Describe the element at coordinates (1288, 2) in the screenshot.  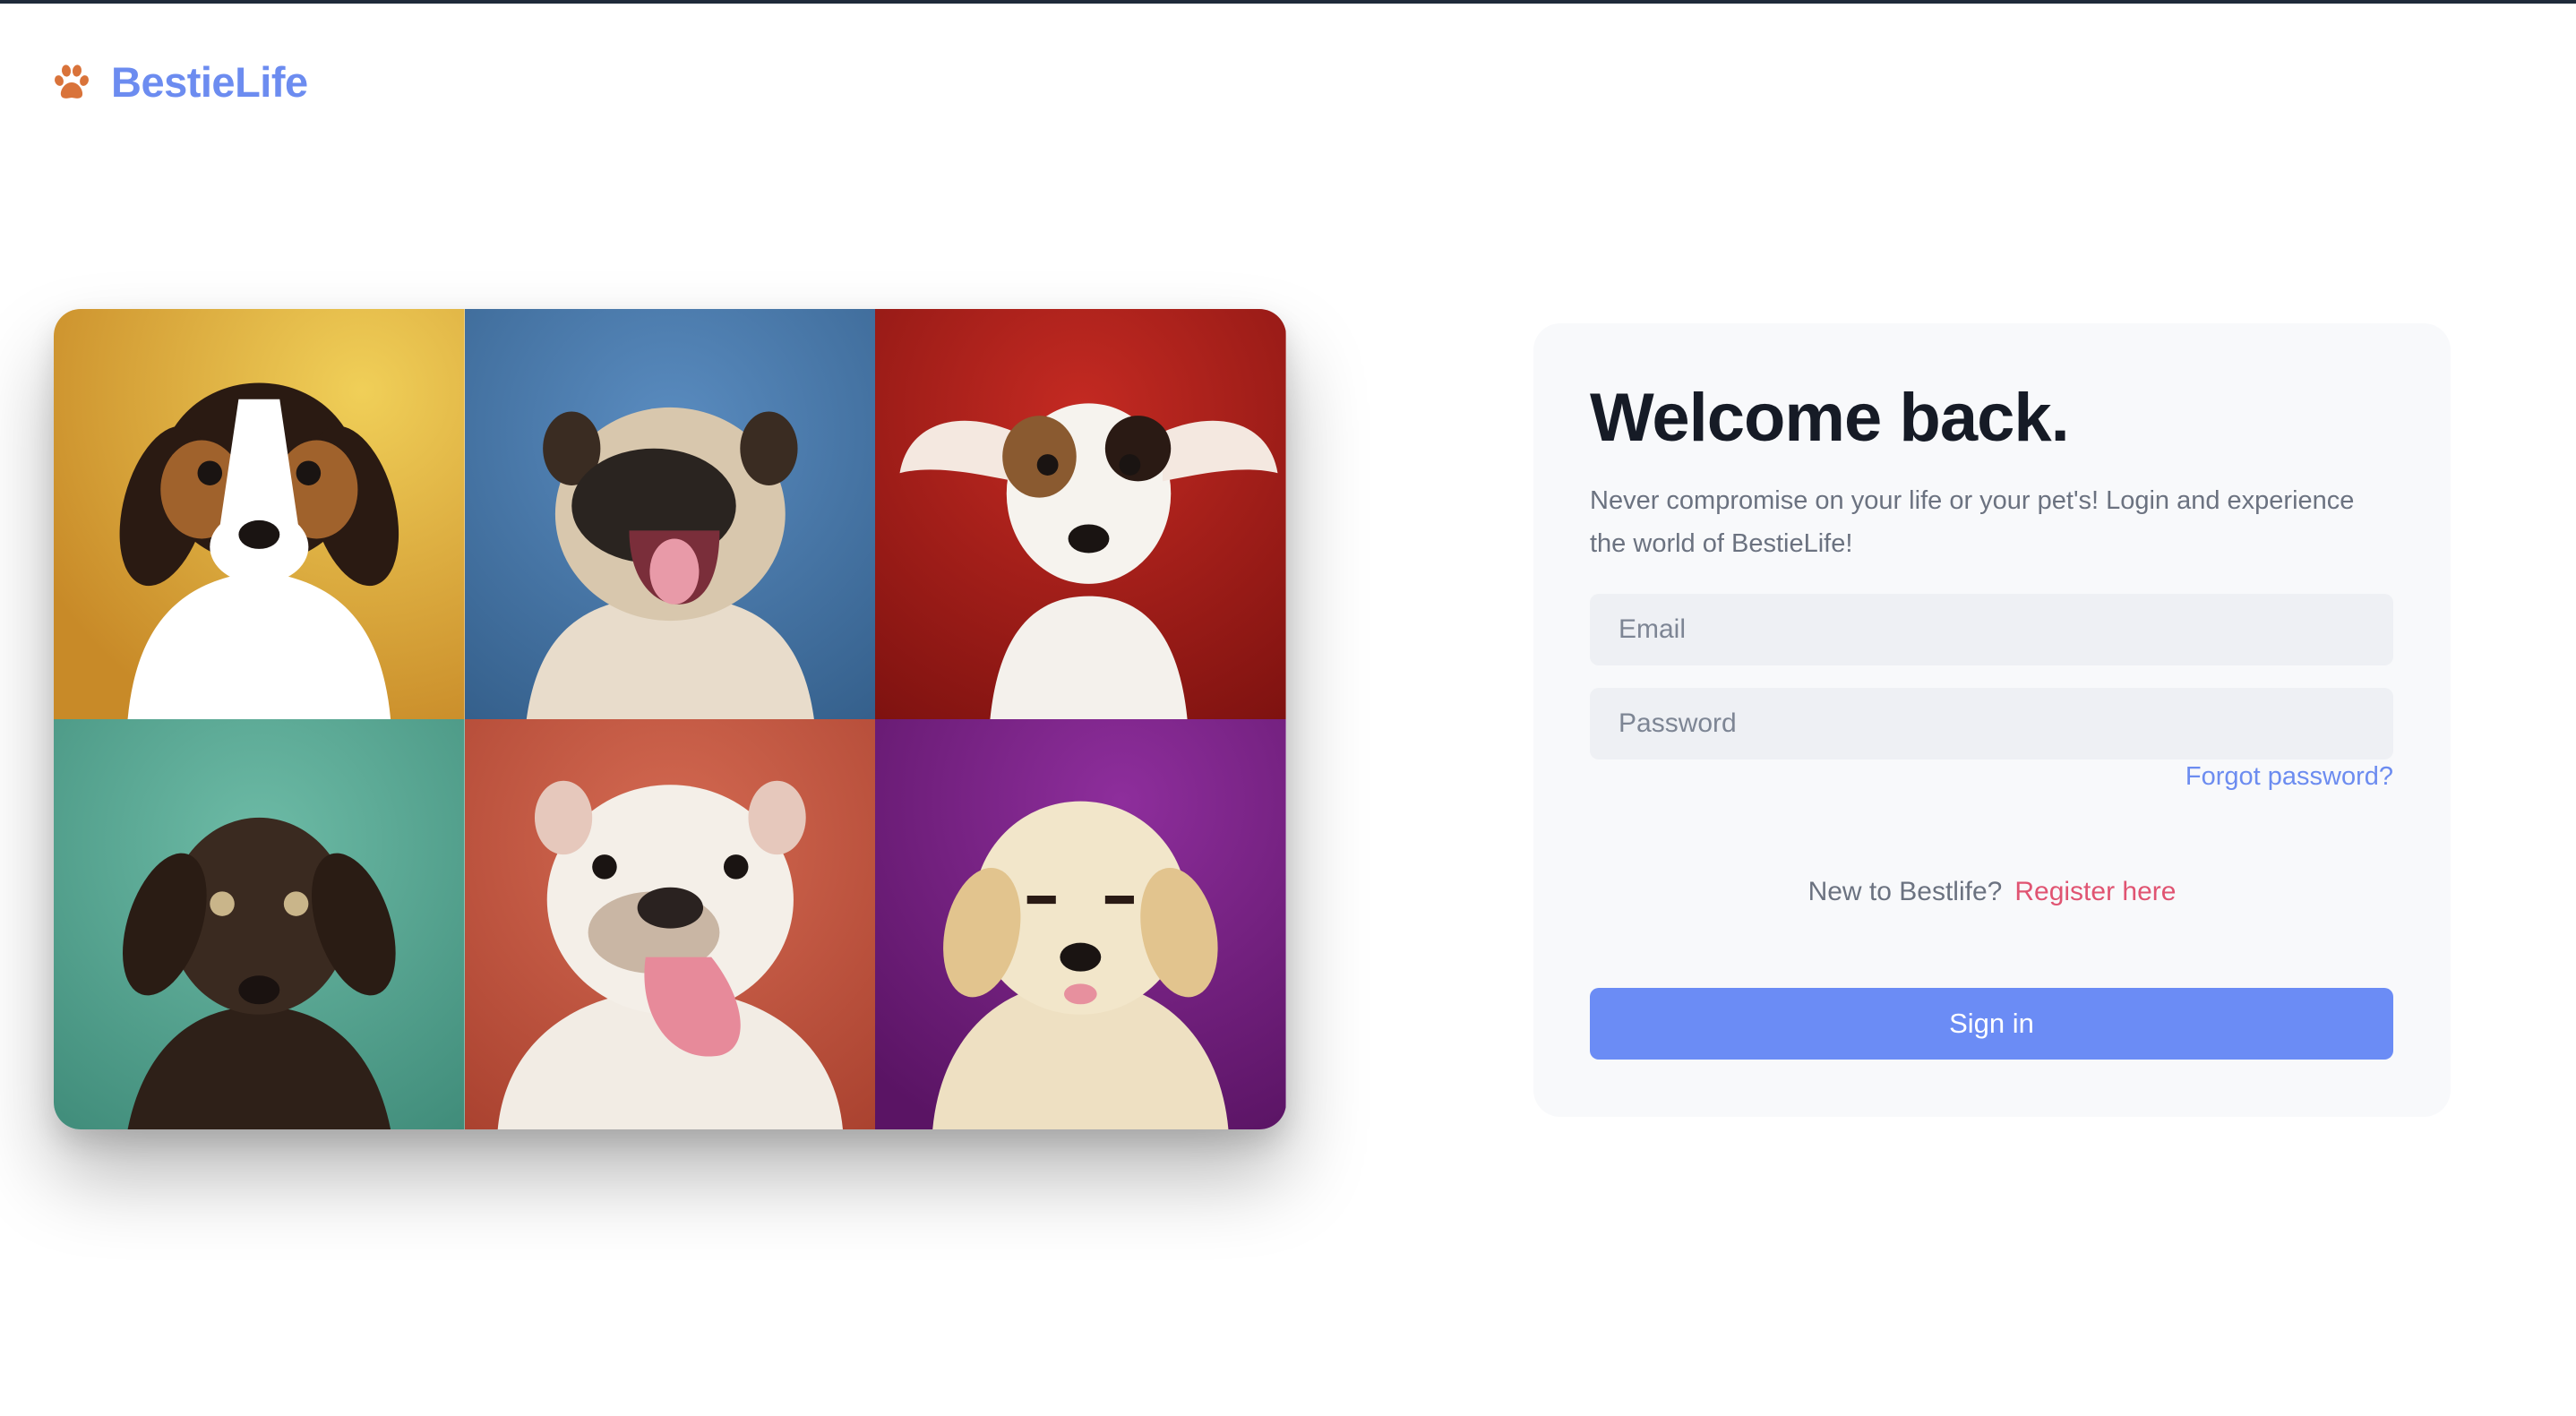
I see `top-border` at that location.